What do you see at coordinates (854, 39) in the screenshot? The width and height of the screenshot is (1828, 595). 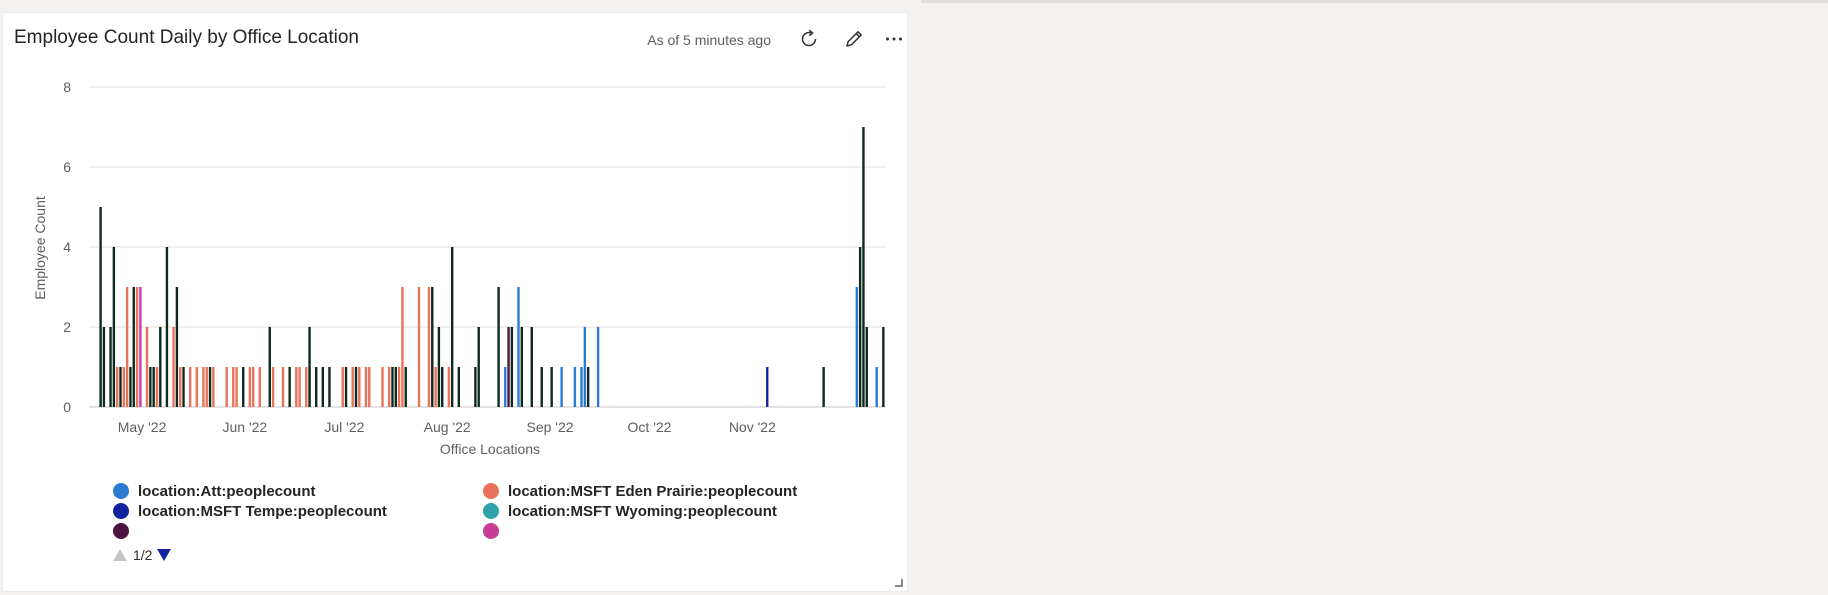 I see `edit-button` at bounding box center [854, 39].